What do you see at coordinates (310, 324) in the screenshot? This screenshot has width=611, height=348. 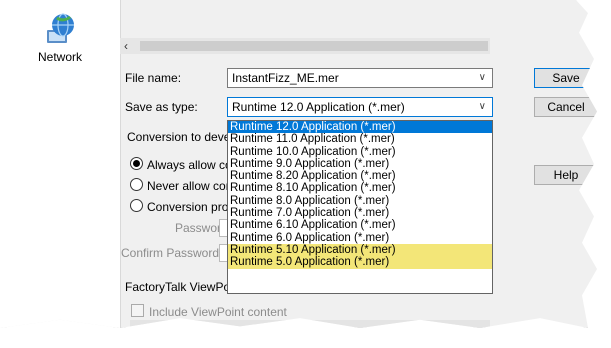 I see `list-area` at bounding box center [310, 324].